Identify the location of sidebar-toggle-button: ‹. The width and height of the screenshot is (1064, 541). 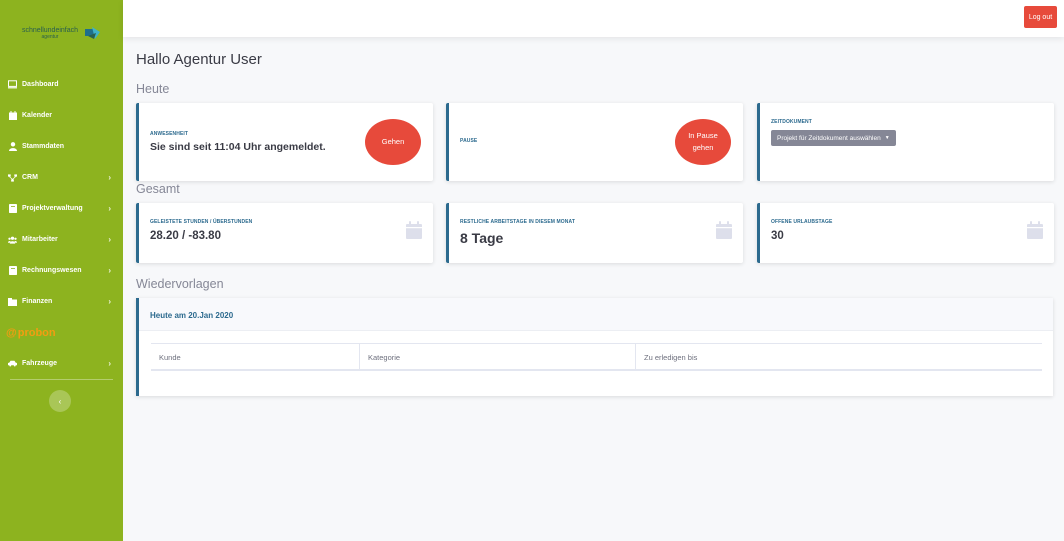
(60, 401).